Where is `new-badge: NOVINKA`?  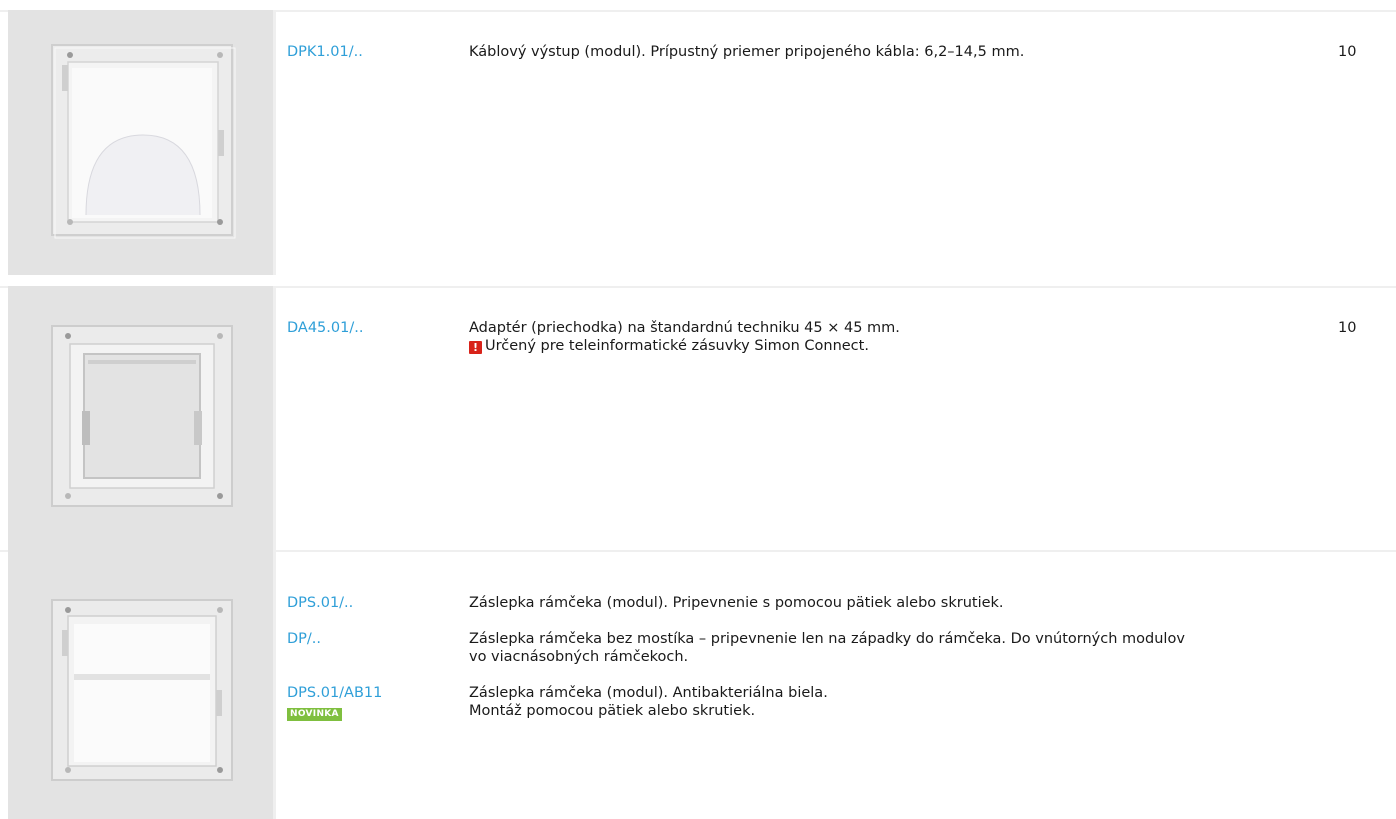 new-badge: NOVINKA is located at coordinates (314, 714).